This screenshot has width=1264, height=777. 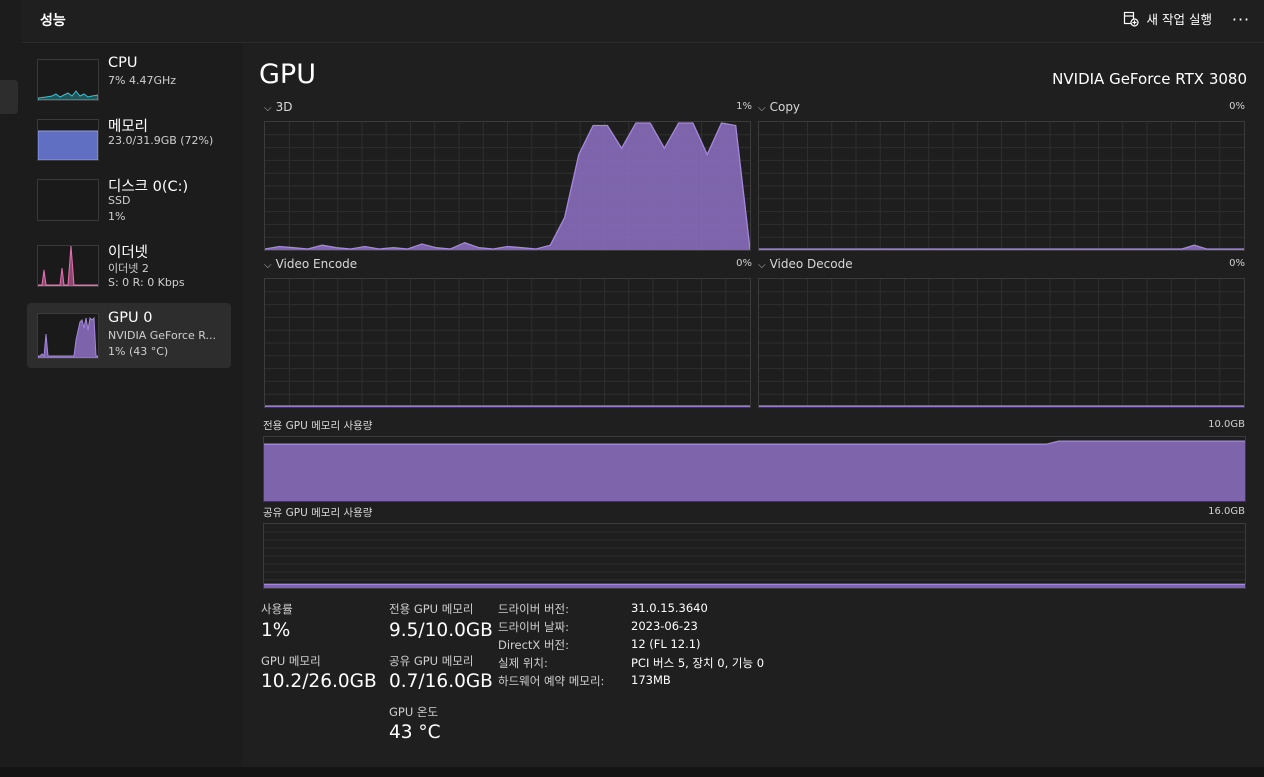 I want to click on graph-3d-svg, so click(x=507, y=186).